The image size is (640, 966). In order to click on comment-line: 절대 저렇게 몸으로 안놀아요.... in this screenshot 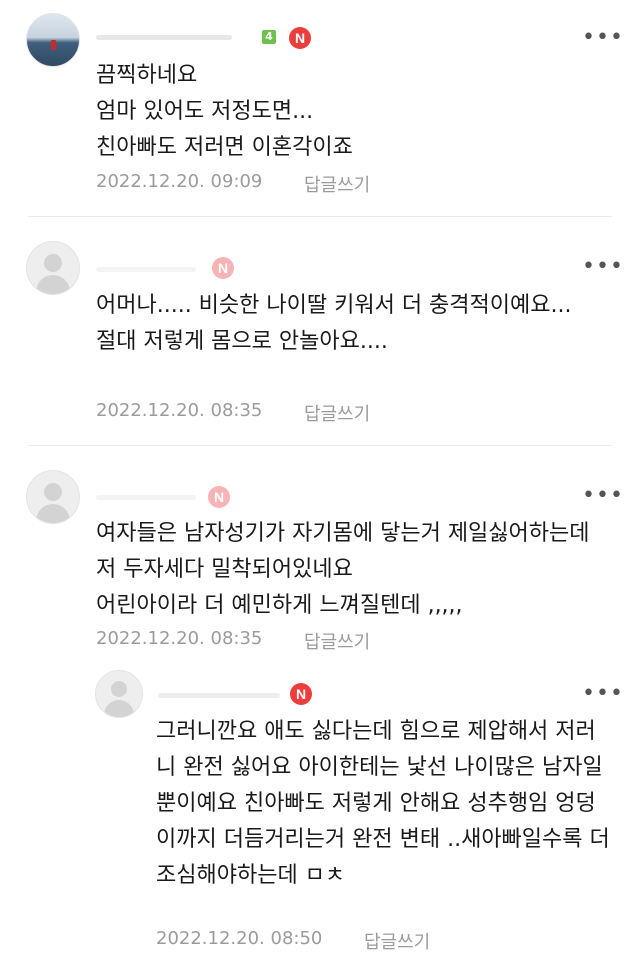, I will do `click(242, 341)`.